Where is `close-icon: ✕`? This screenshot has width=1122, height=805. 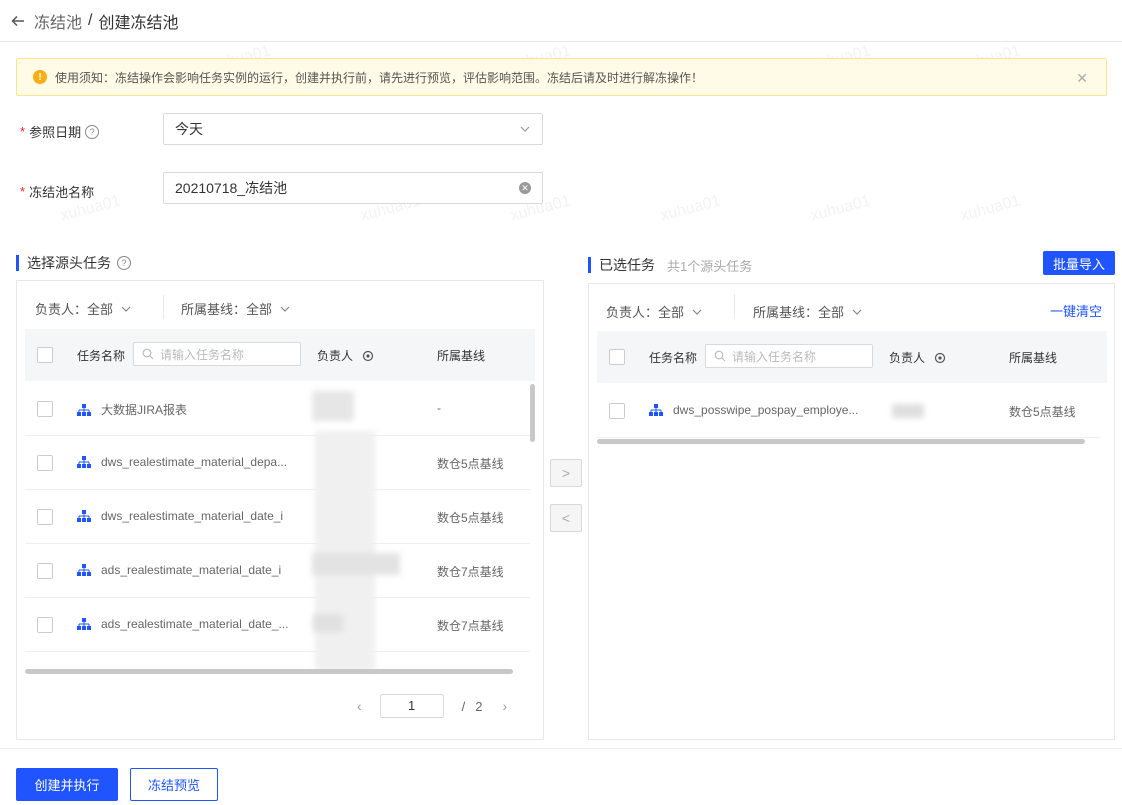 close-icon: ✕ is located at coordinates (1082, 78).